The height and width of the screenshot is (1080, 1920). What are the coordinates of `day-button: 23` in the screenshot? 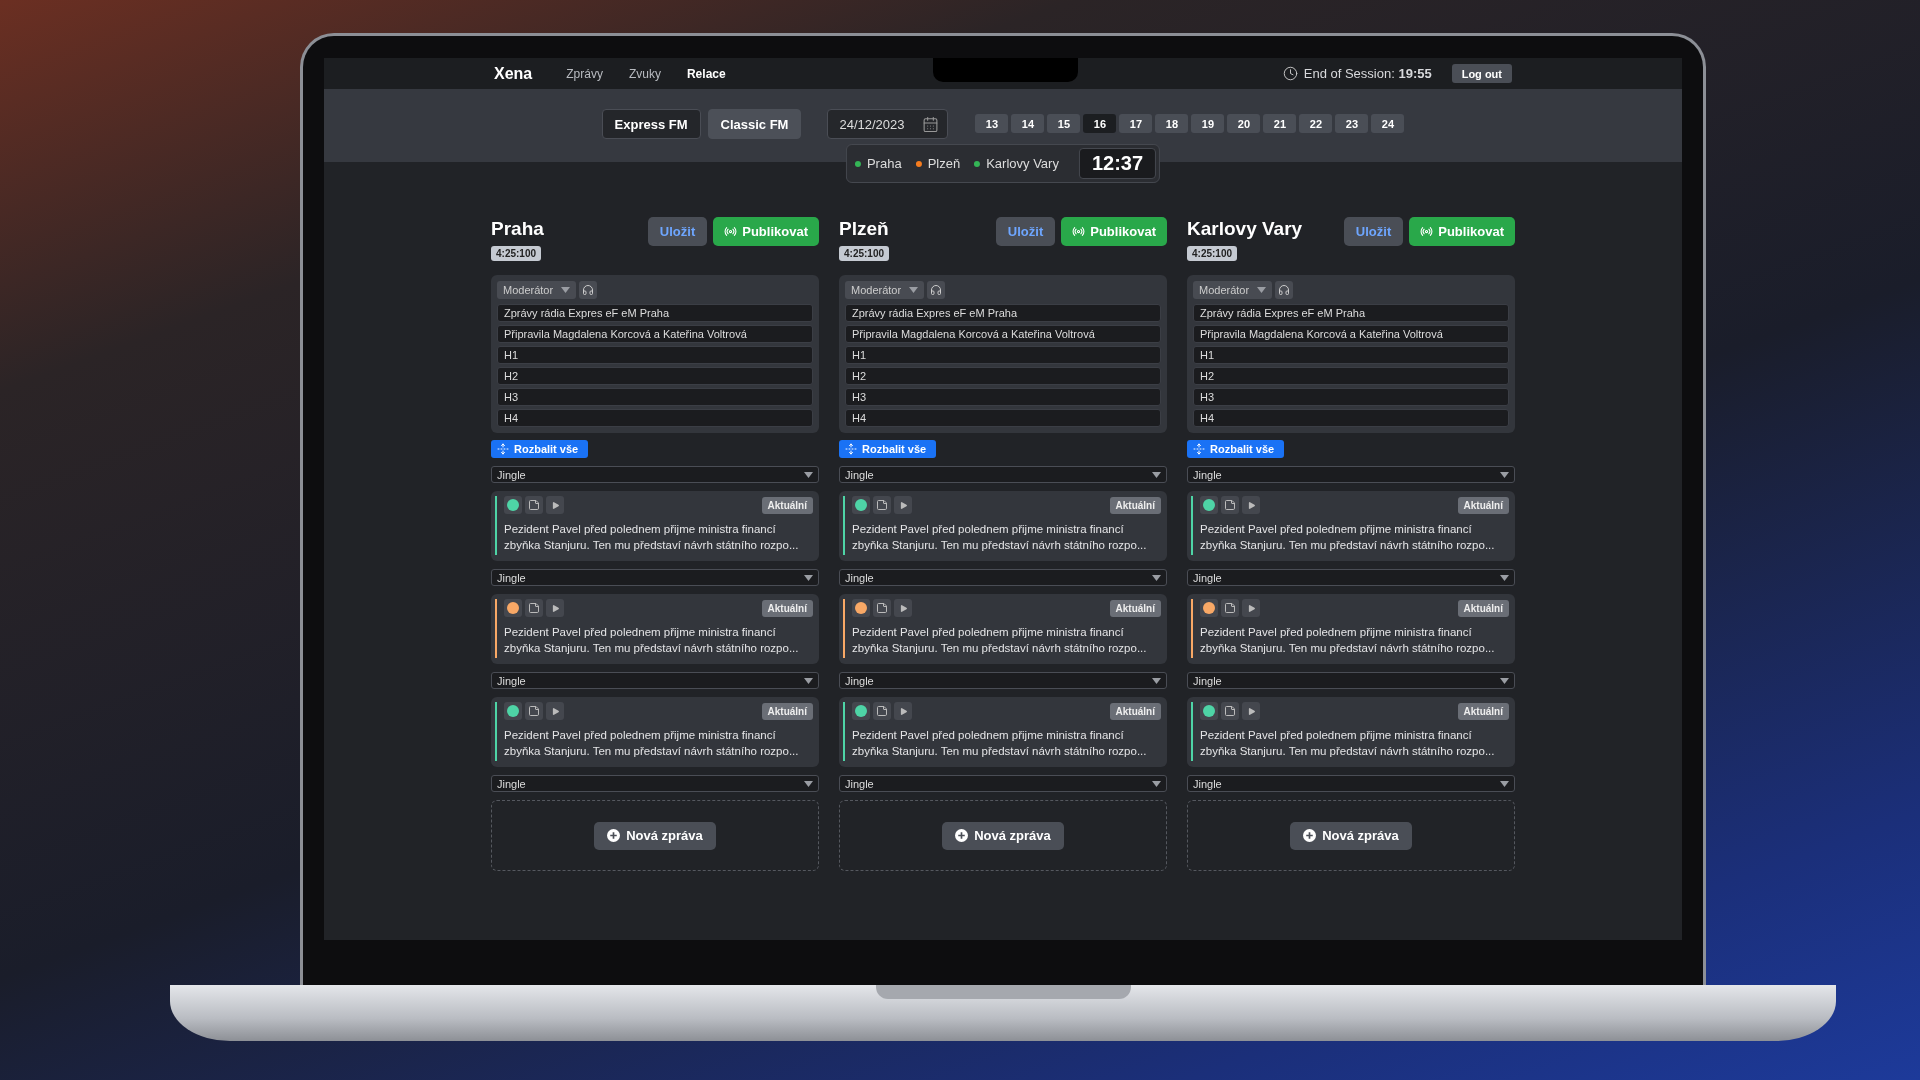 It's located at (1352, 123).